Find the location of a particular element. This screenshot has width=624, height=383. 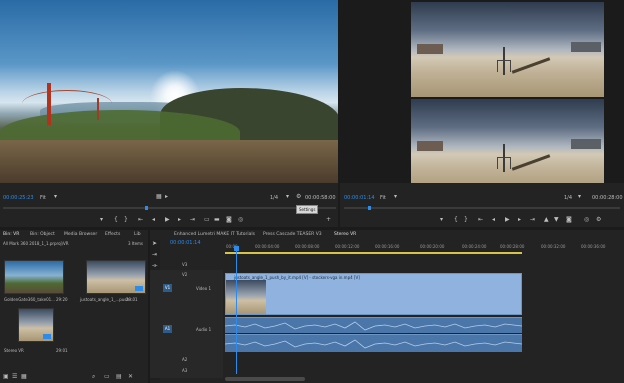

track-select-icon: ⇥ is located at coordinates (154, 255).